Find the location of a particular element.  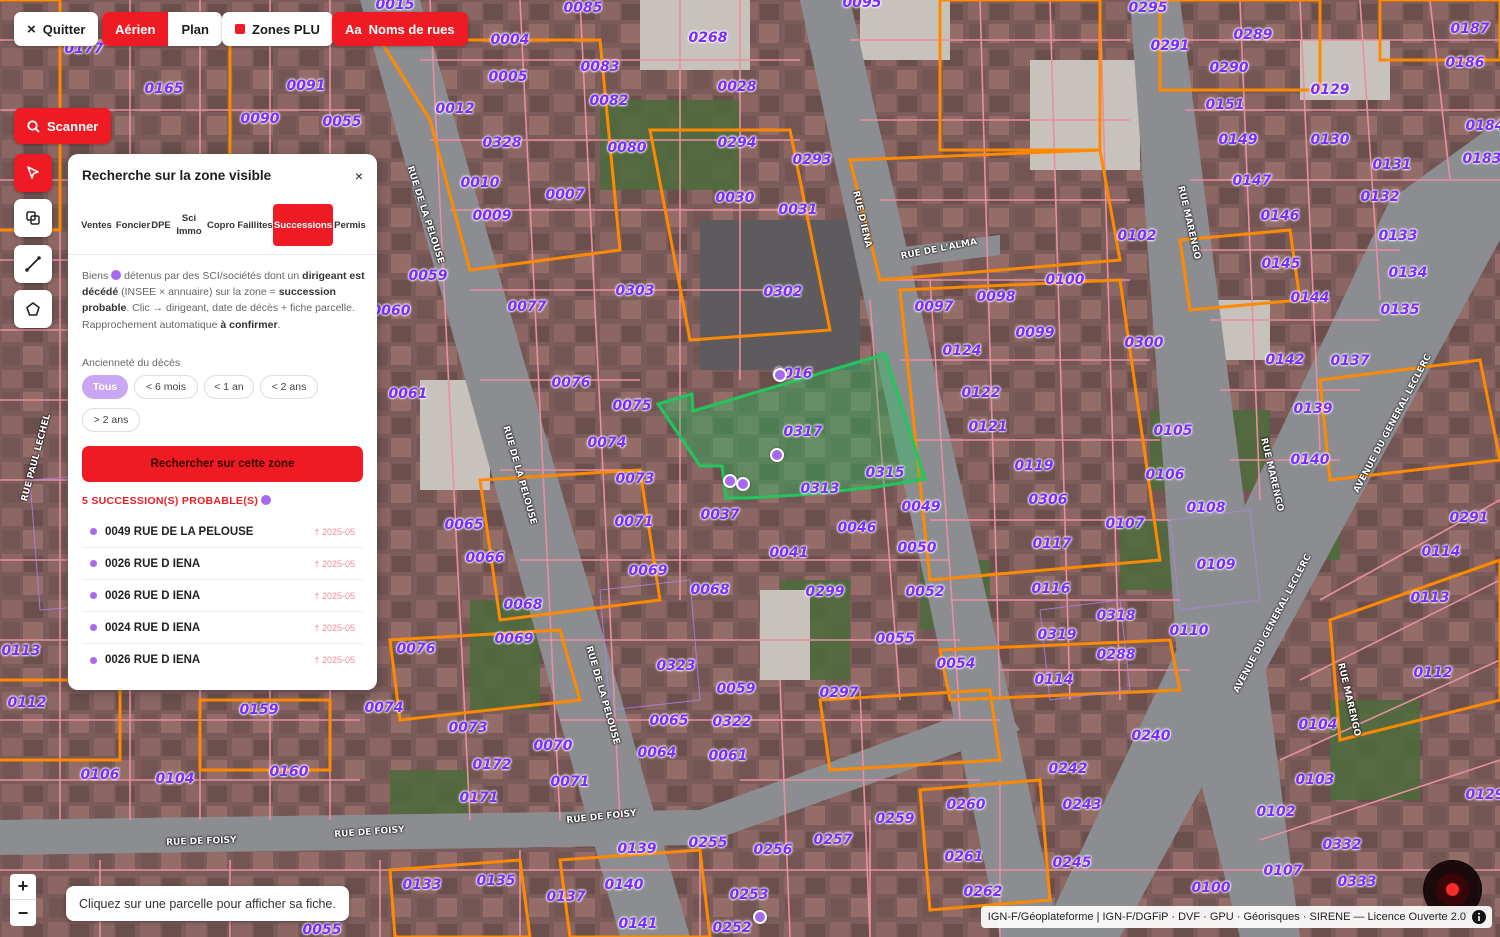

result-row: 0049 RUE DE LA PELOUSE † 2025-05 is located at coordinates (222, 532).